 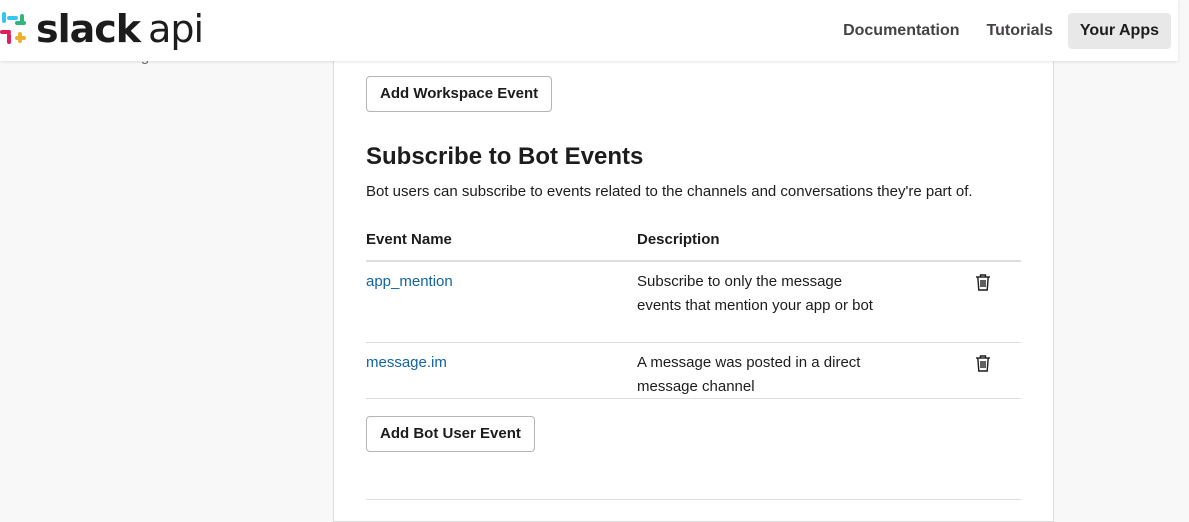 I want to click on section-divider, so click(x=693, y=499).